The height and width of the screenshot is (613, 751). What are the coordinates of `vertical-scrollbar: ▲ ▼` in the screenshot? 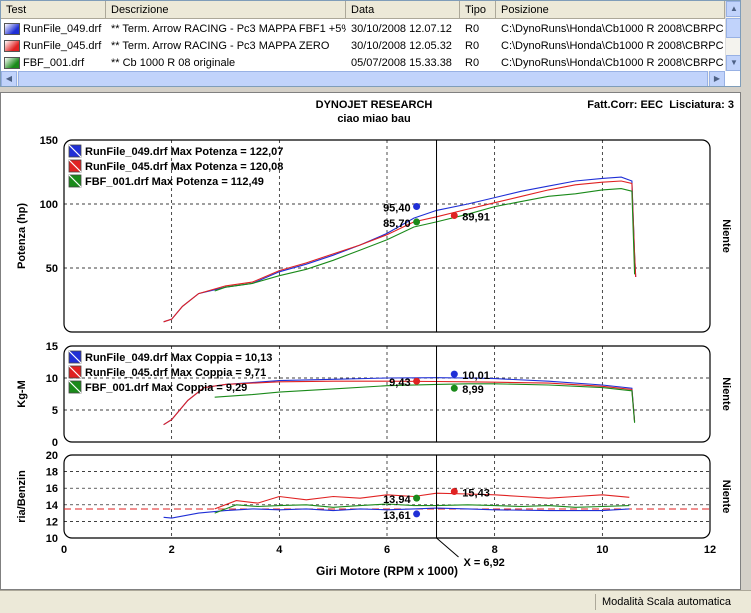 It's located at (732, 36).